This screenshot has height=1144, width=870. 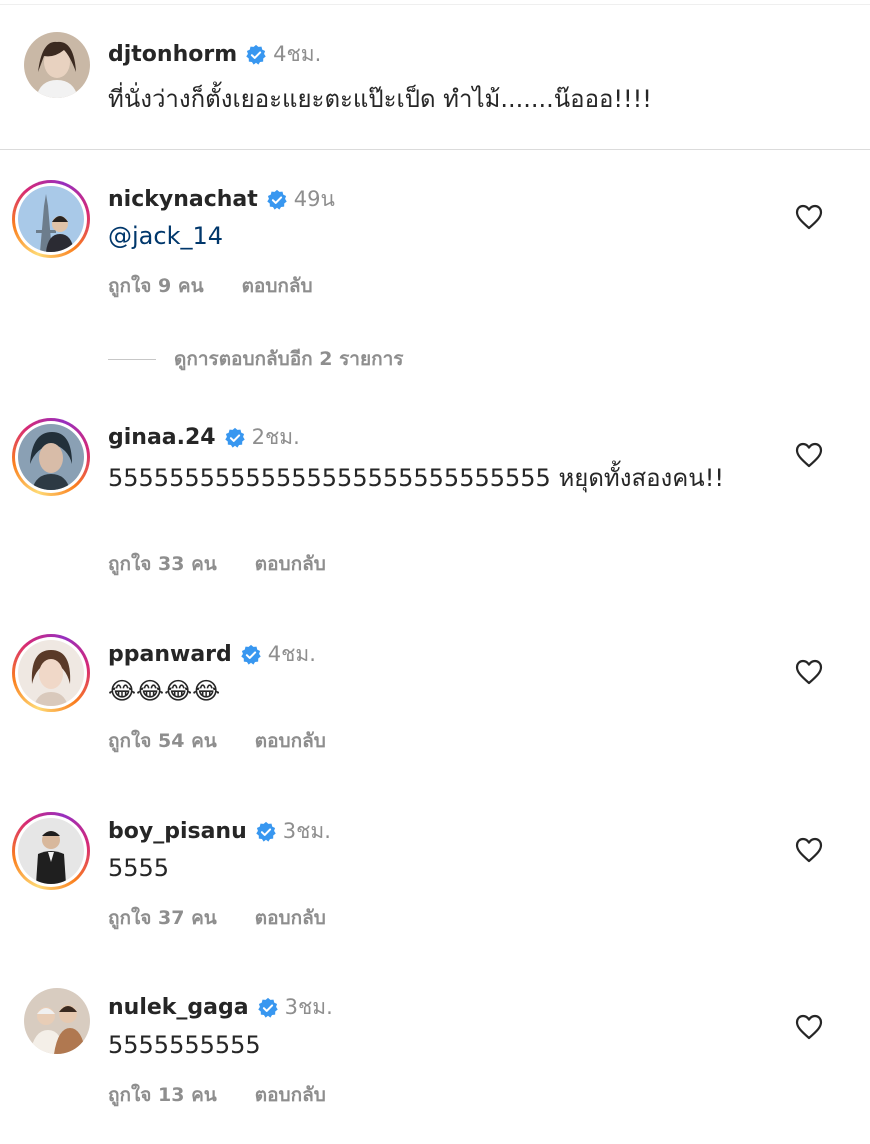 I want to click on view-more-replies: ดูการตอบกลับอีก 2 รายการ, so click(x=255, y=359).